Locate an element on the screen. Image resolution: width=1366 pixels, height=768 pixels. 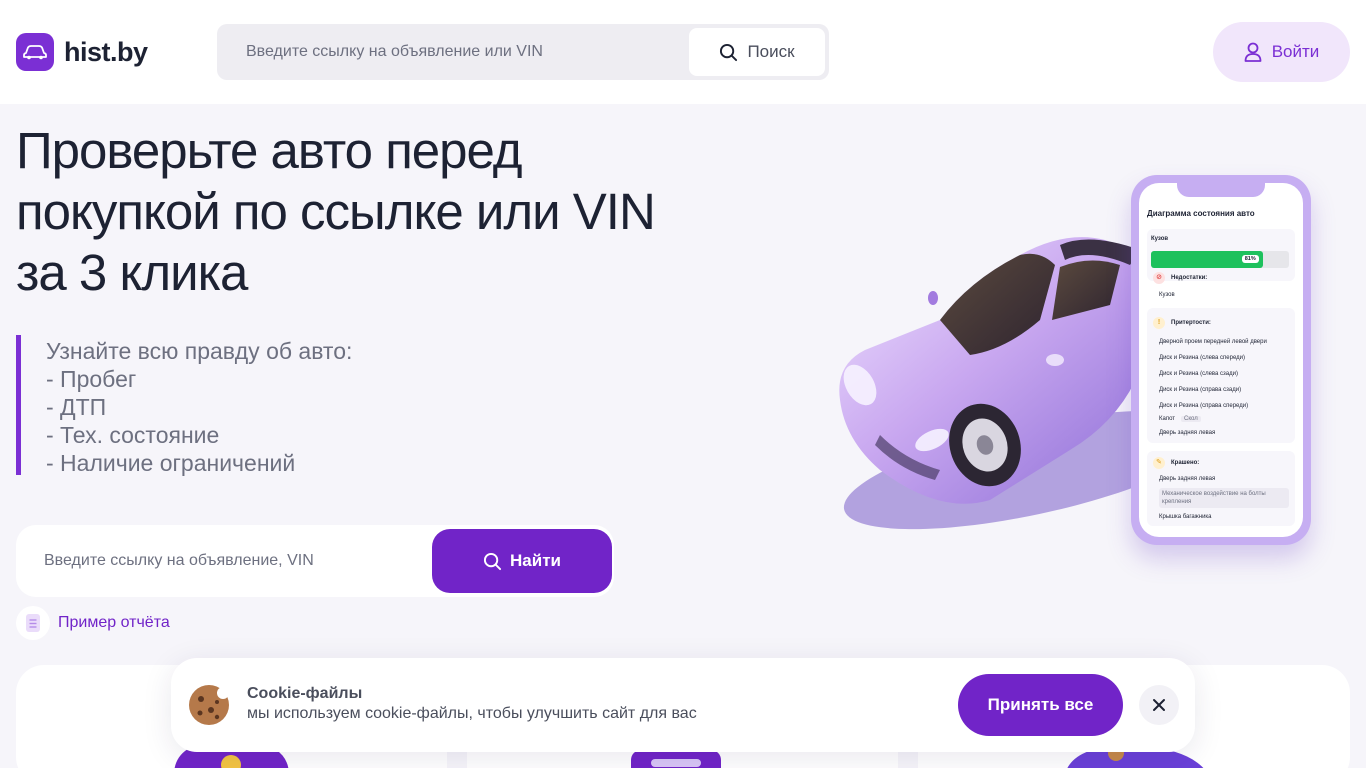
close-cookie-button is located at coordinates (1159, 705).